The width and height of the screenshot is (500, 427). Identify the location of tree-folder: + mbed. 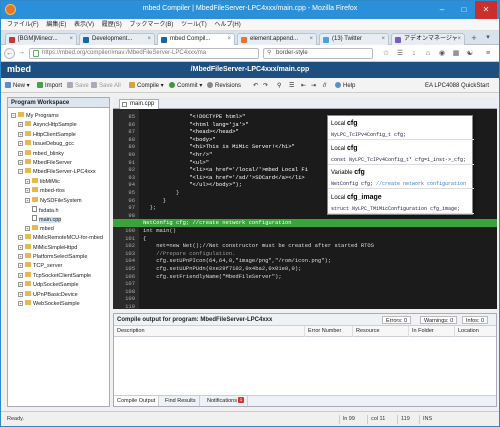
(39, 228).